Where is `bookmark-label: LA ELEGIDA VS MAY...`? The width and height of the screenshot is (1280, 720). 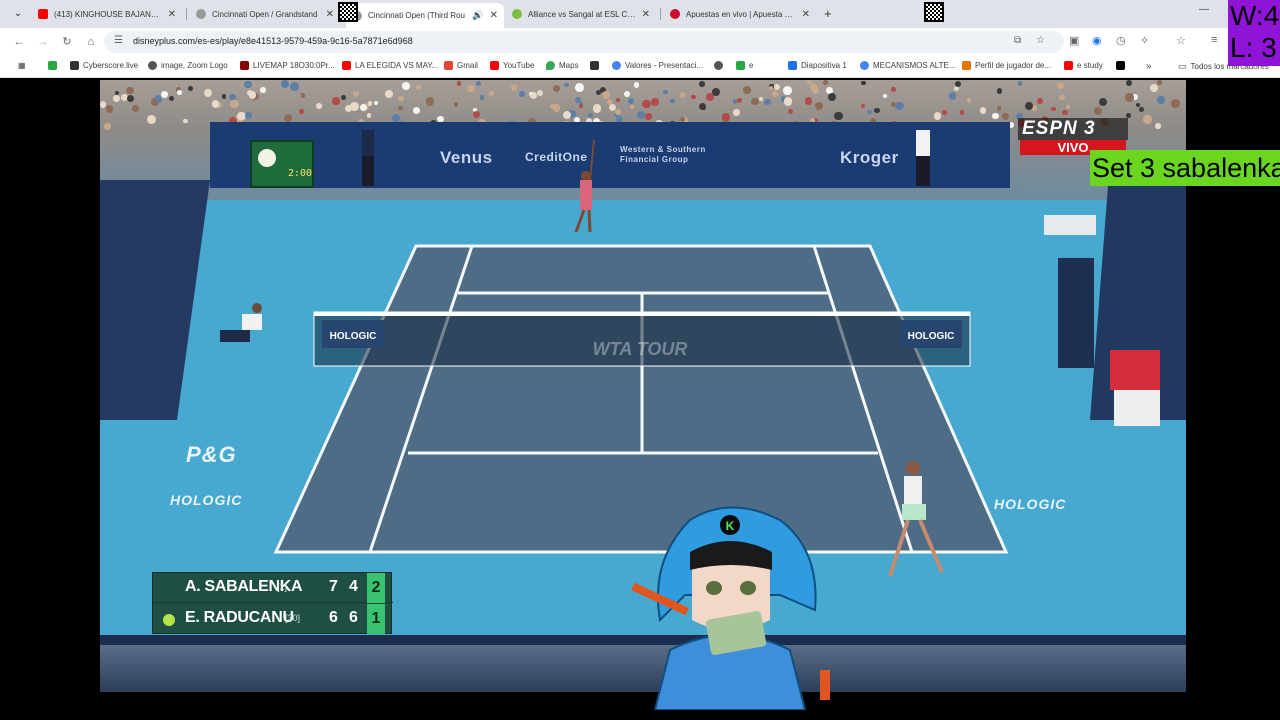
bookmark-label: LA ELEGIDA VS MAY... is located at coordinates (397, 65).